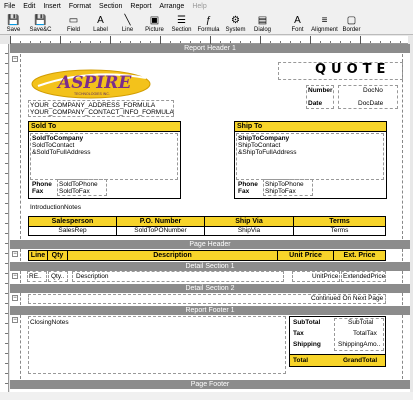 The width and height of the screenshot is (413, 400). I want to click on toolbar-label: Line, so click(127, 30).